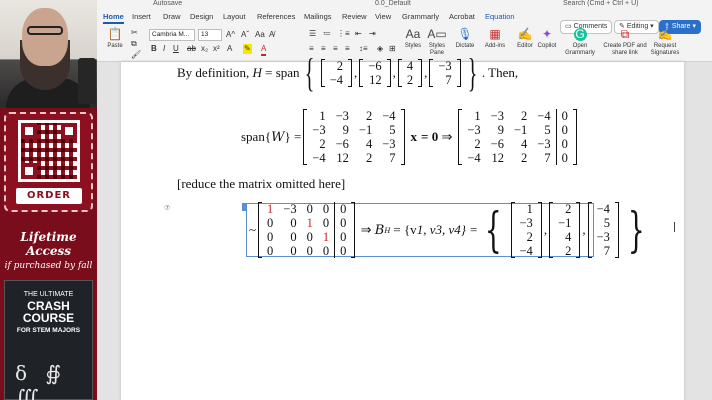  What do you see at coordinates (154, 49) in the screenshot?
I see `bold-icon: B` at bounding box center [154, 49].